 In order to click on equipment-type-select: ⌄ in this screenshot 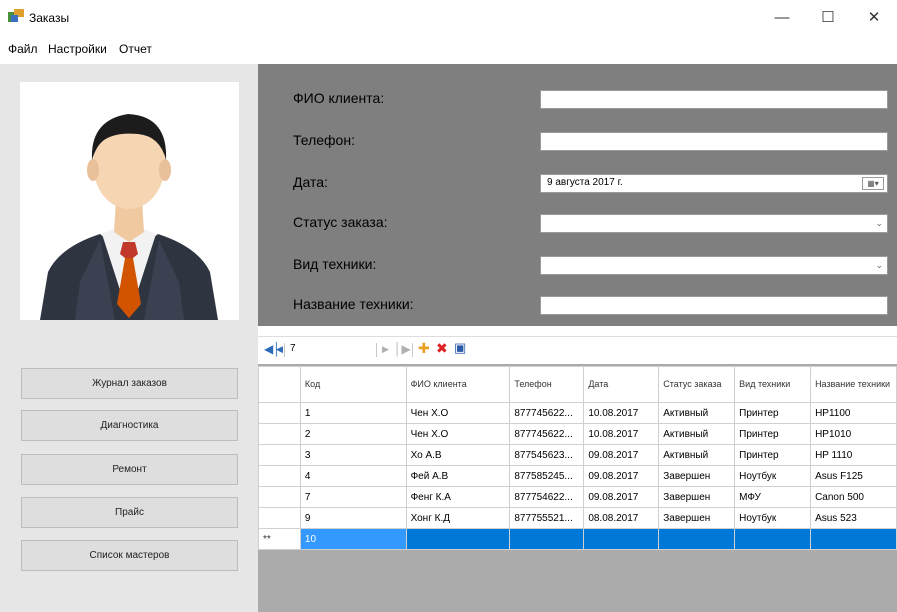, I will do `click(714, 265)`.